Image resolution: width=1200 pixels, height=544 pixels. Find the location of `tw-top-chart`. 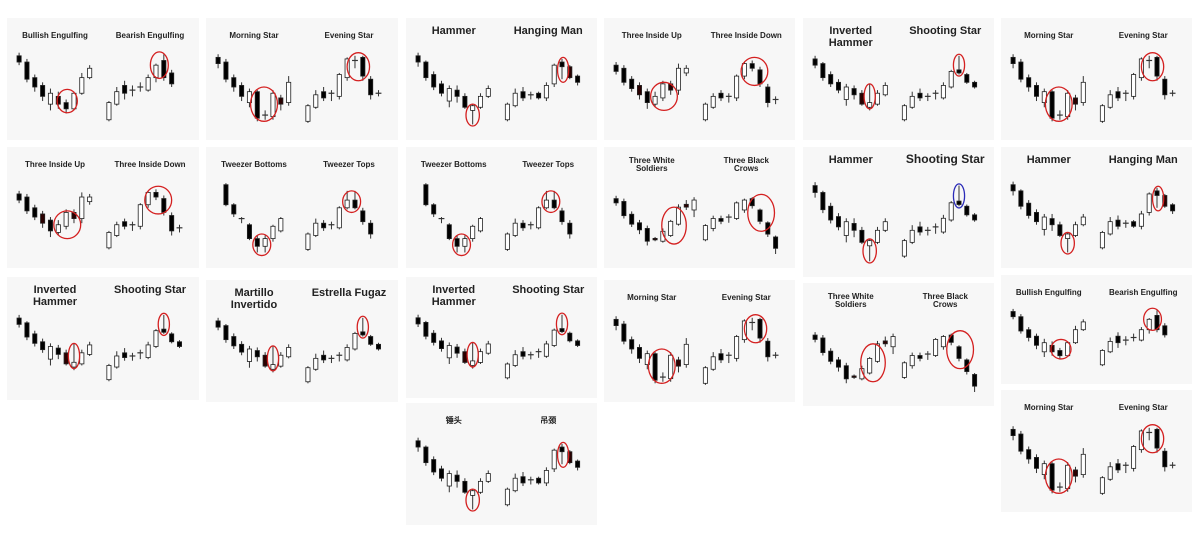

tw-top-chart is located at coordinates (339, 220).